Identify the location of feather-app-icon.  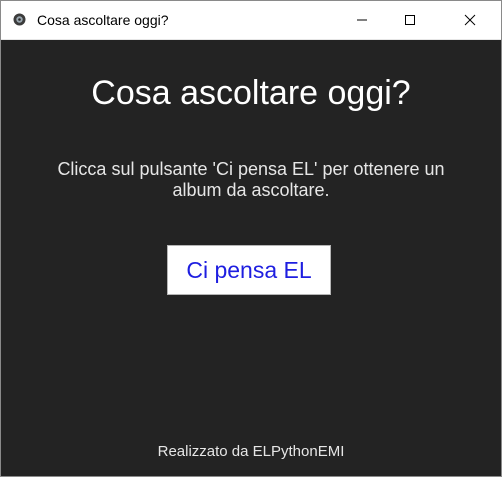
(19, 19).